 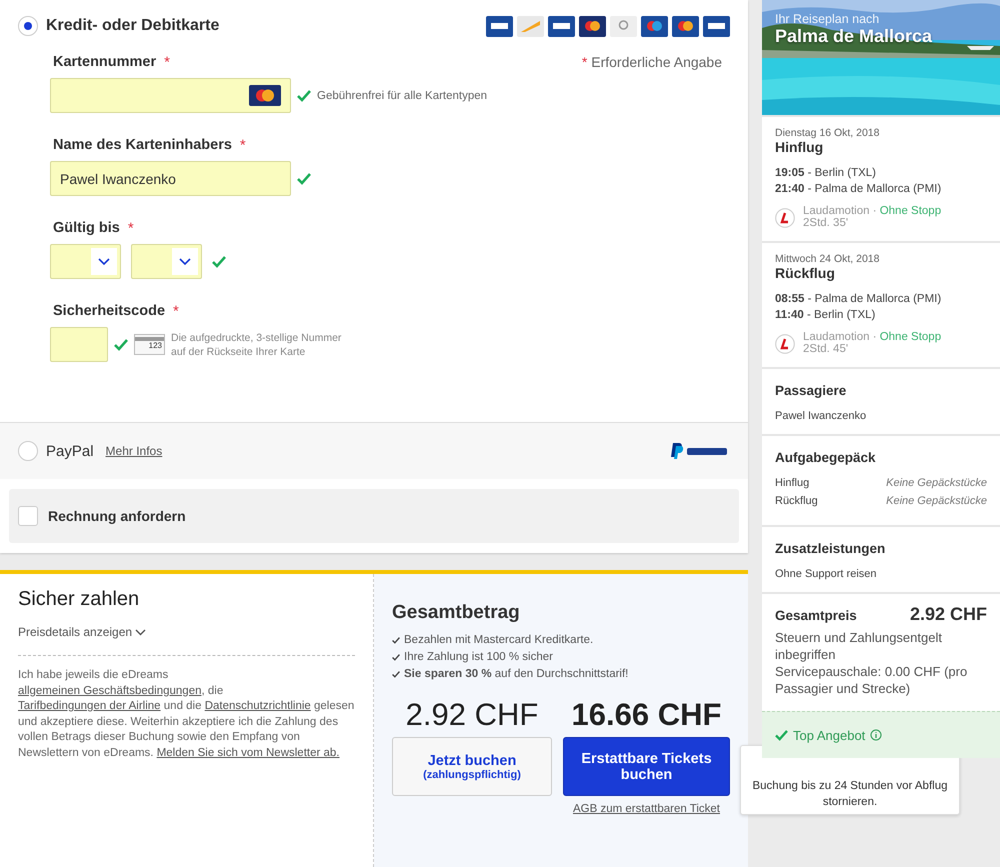 I want to click on paypal-logo-icon, so click(x=700, y=451).